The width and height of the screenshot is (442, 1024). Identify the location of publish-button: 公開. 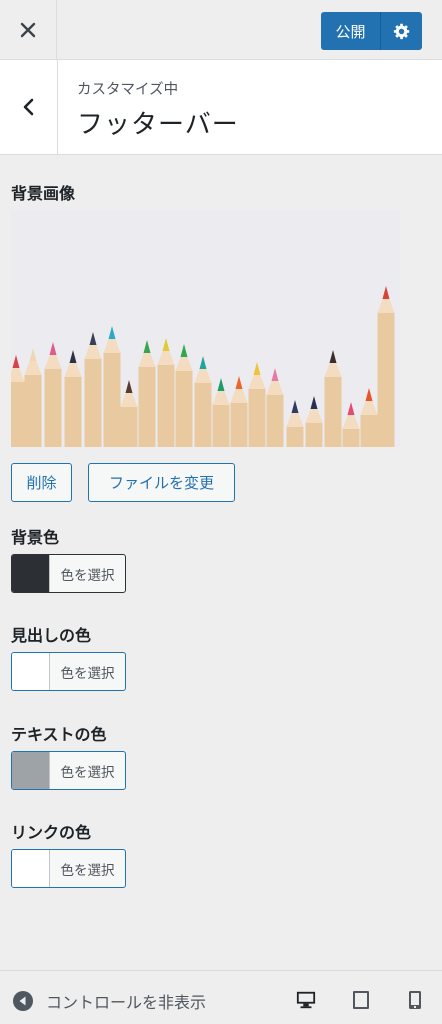
(351, 31).